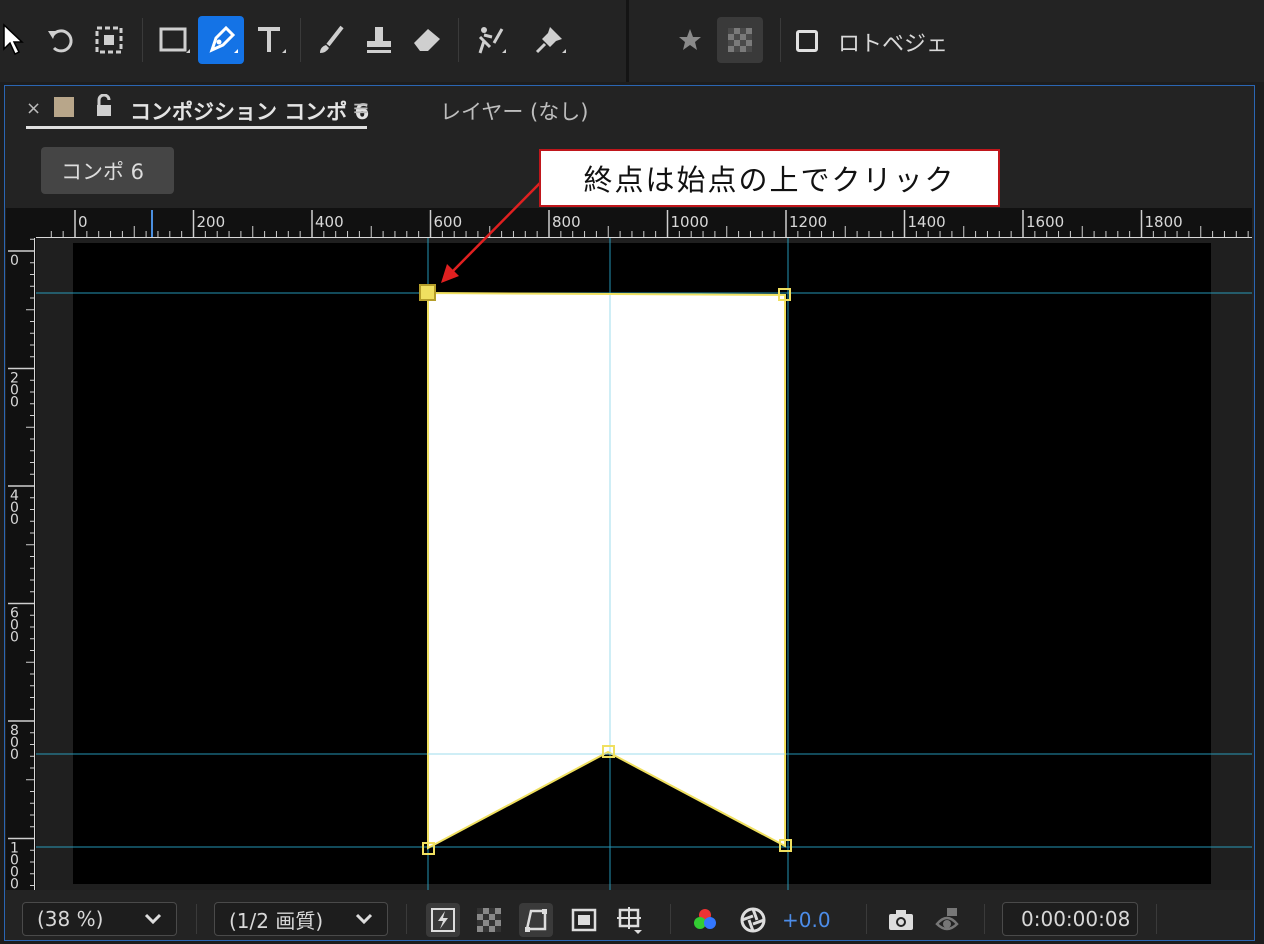 Image resolution: width=1264 pixels, height=944 pixels. I want to click on callout-arrow, so click(496, 227).